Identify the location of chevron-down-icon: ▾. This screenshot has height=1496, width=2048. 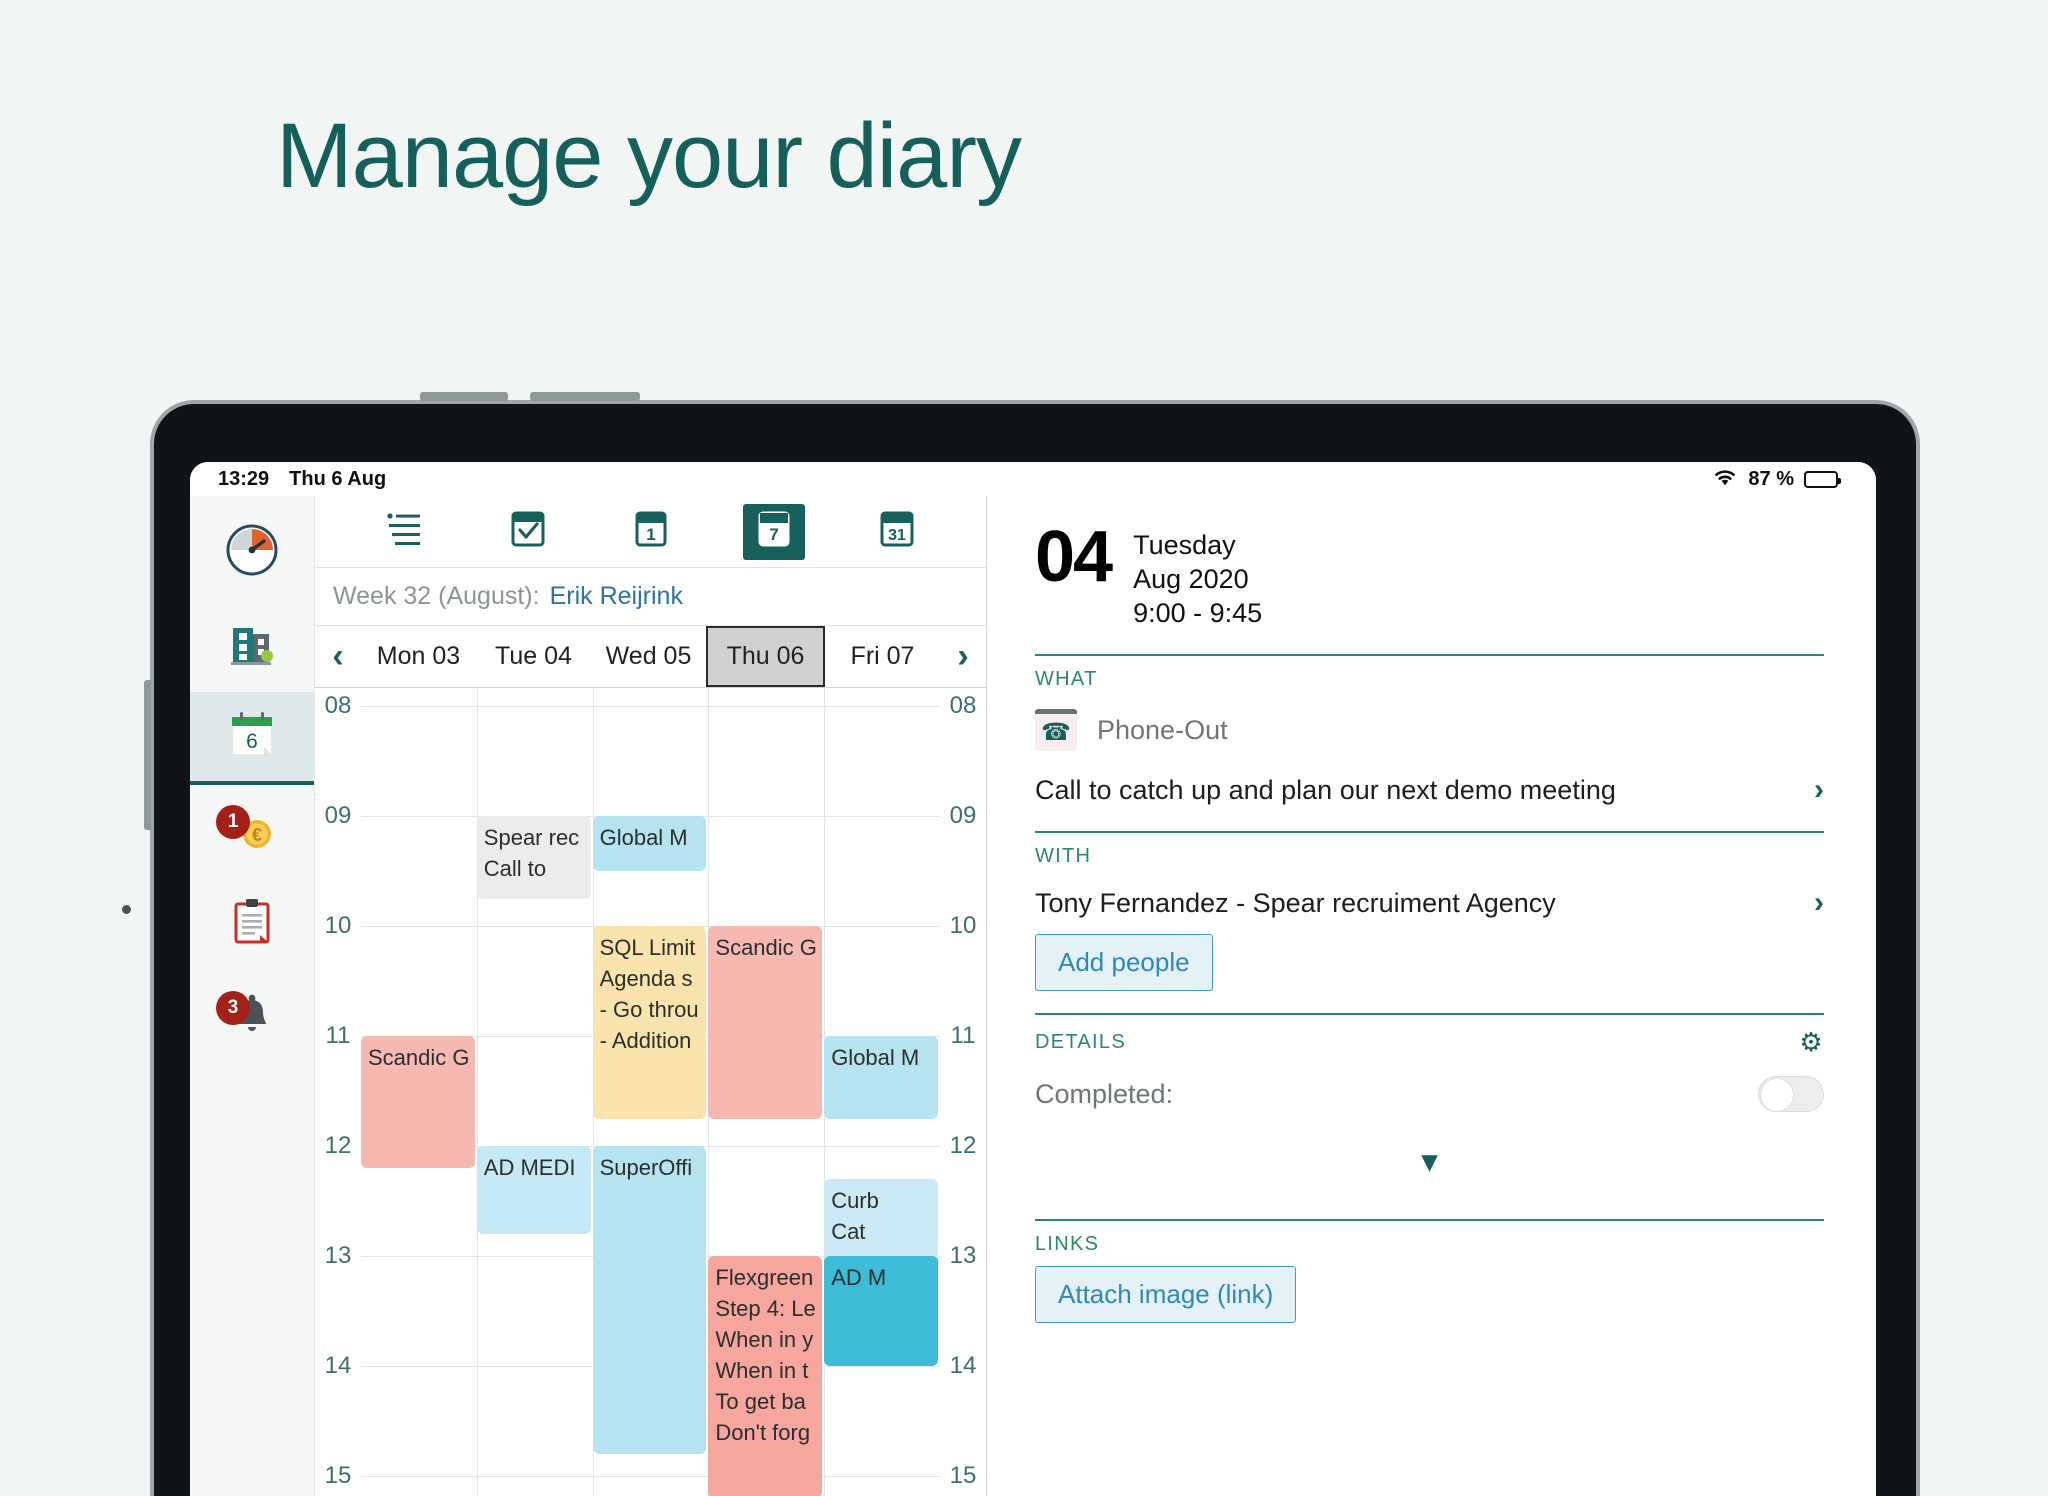
(1429, 1167).